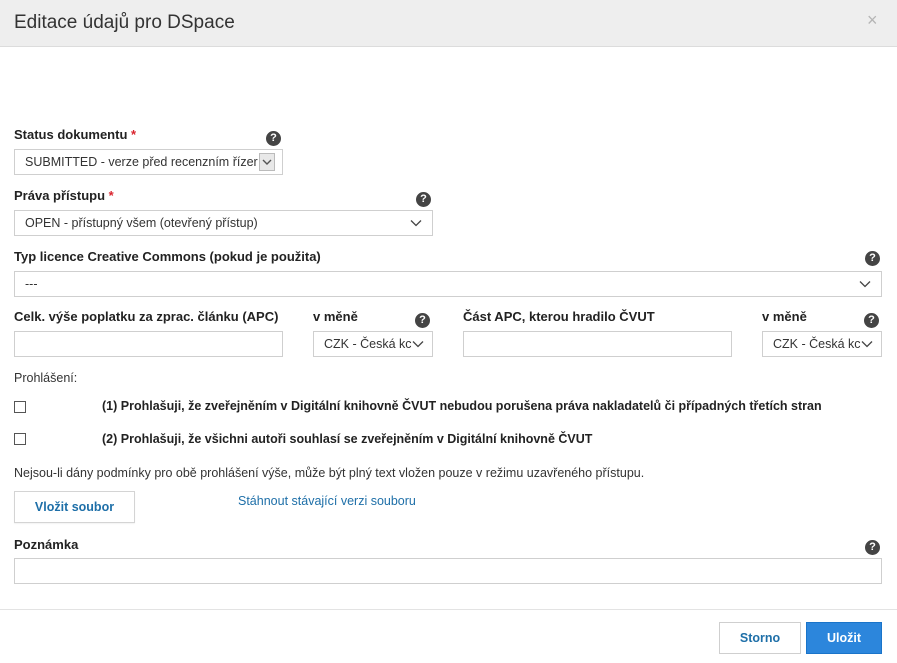  I want to click on status-select: SUBMITTED - verze před recenzním řízer, so click(148, 162).